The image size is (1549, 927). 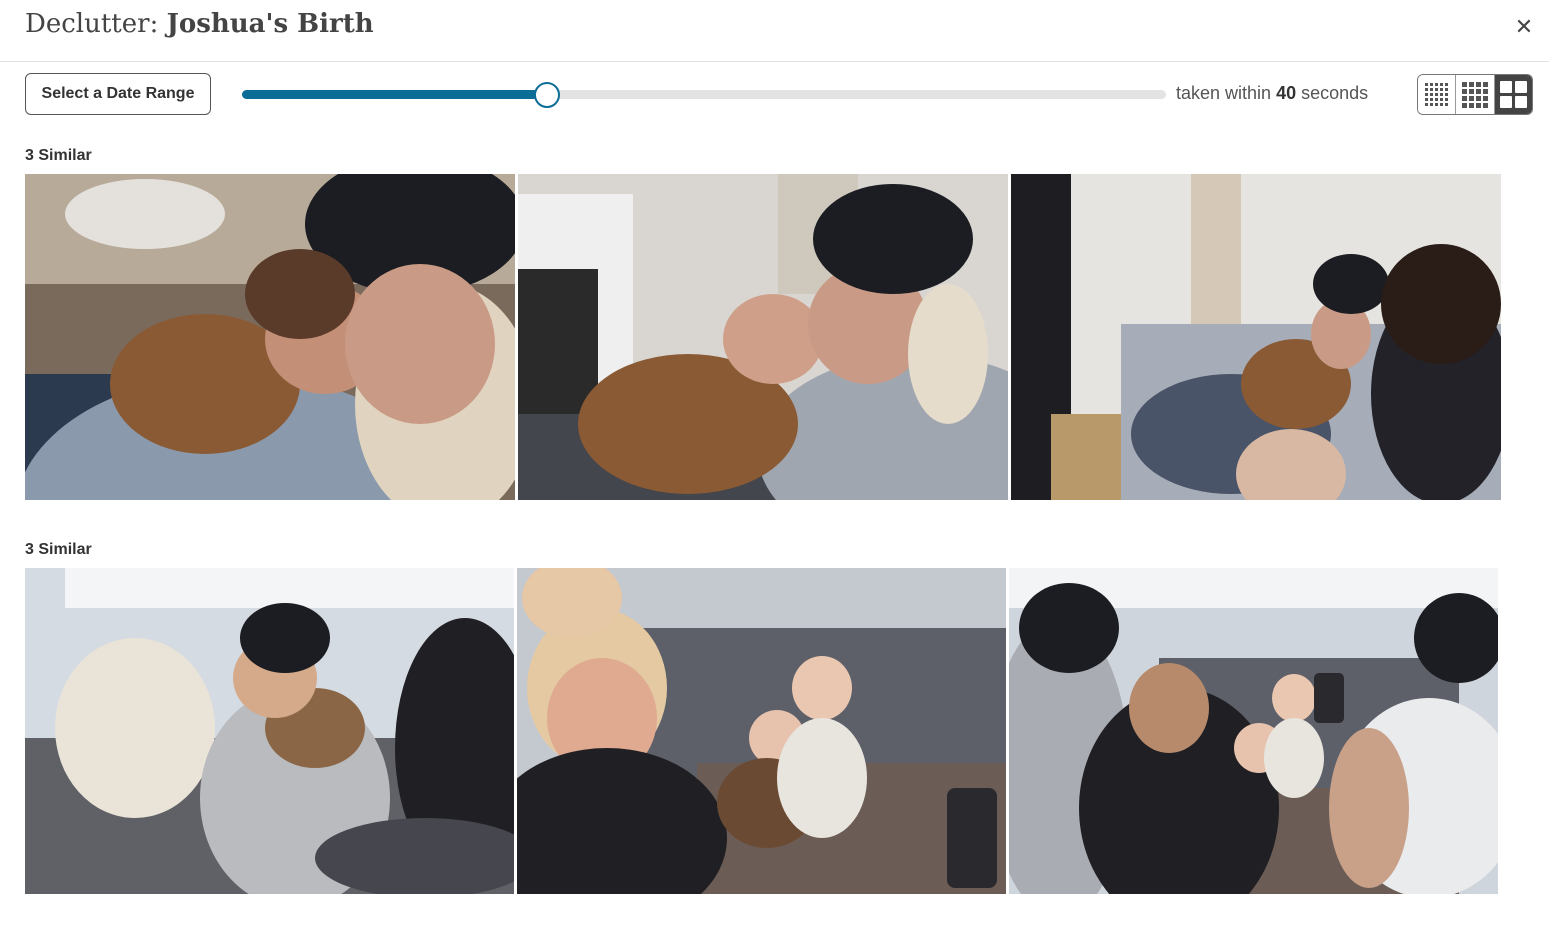 What do you see at coordinates (546, 95) in the screenshot?
I see `slider-thumb` at bounding box center [546, 95].